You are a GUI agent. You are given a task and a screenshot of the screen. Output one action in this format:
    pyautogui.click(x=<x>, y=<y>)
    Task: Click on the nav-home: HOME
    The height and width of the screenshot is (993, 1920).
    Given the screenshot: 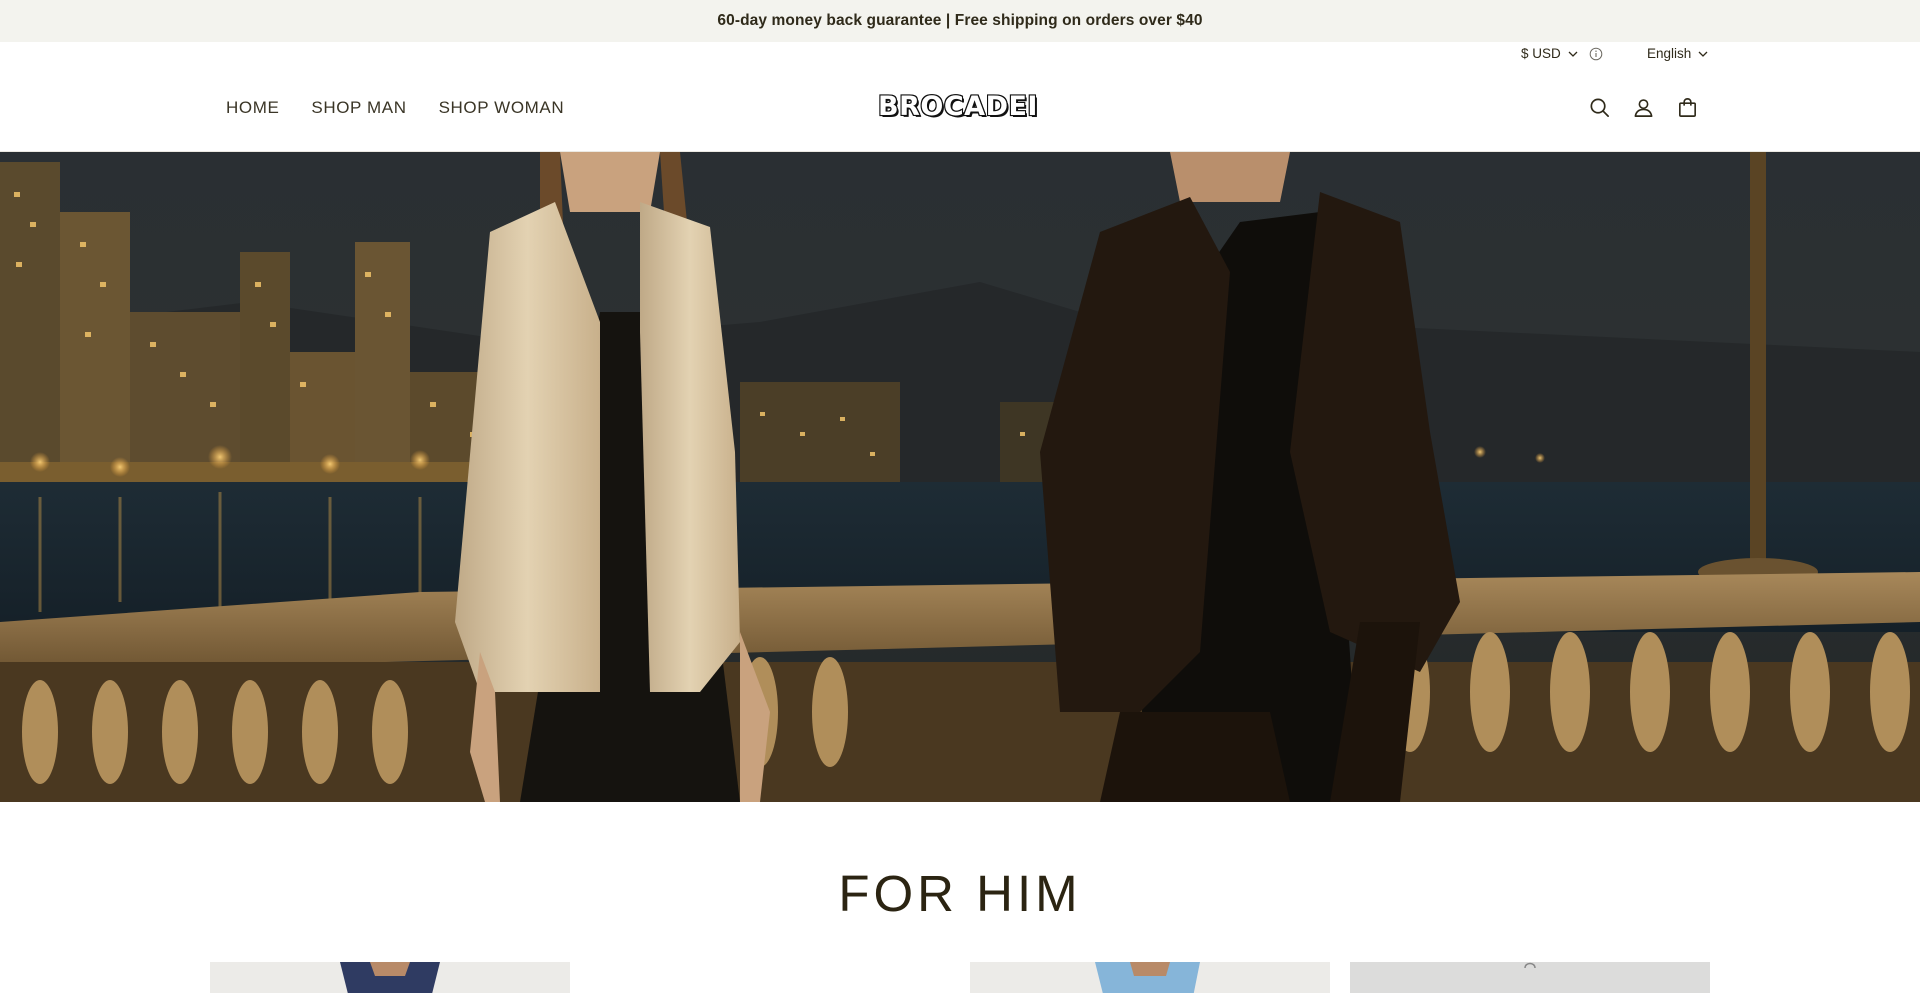 What is the action you would take?
    pyautogui.click(x=252, y=108)
    